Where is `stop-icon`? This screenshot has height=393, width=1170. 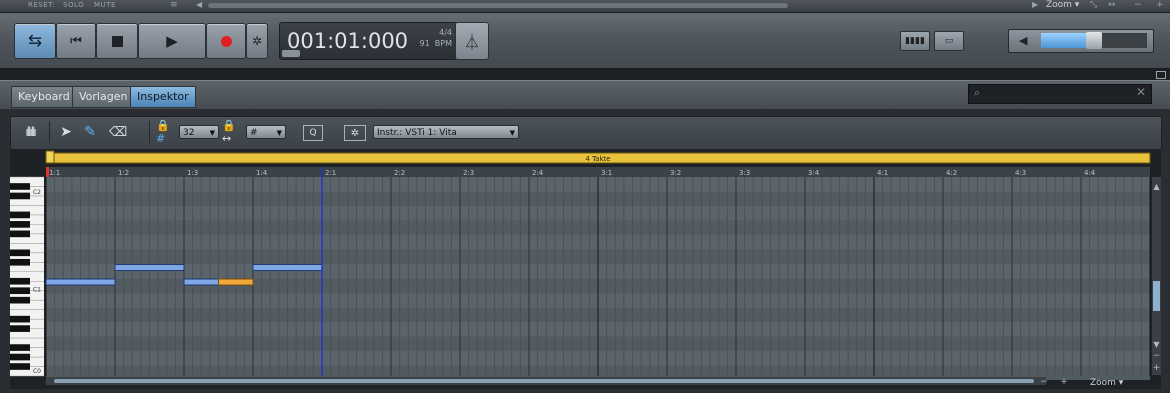 stop-icon is located at coordinates (117, 41).